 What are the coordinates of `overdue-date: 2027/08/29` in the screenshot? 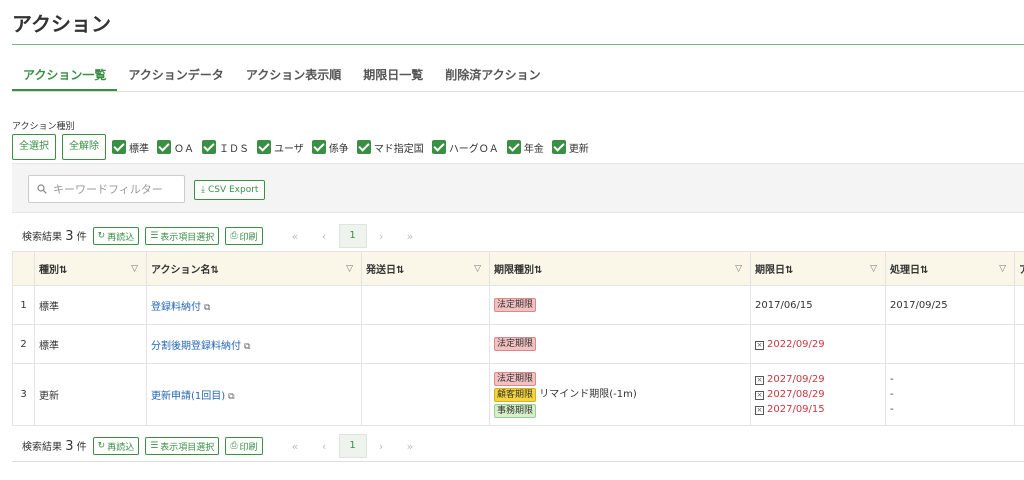 It's located at (796, 394).